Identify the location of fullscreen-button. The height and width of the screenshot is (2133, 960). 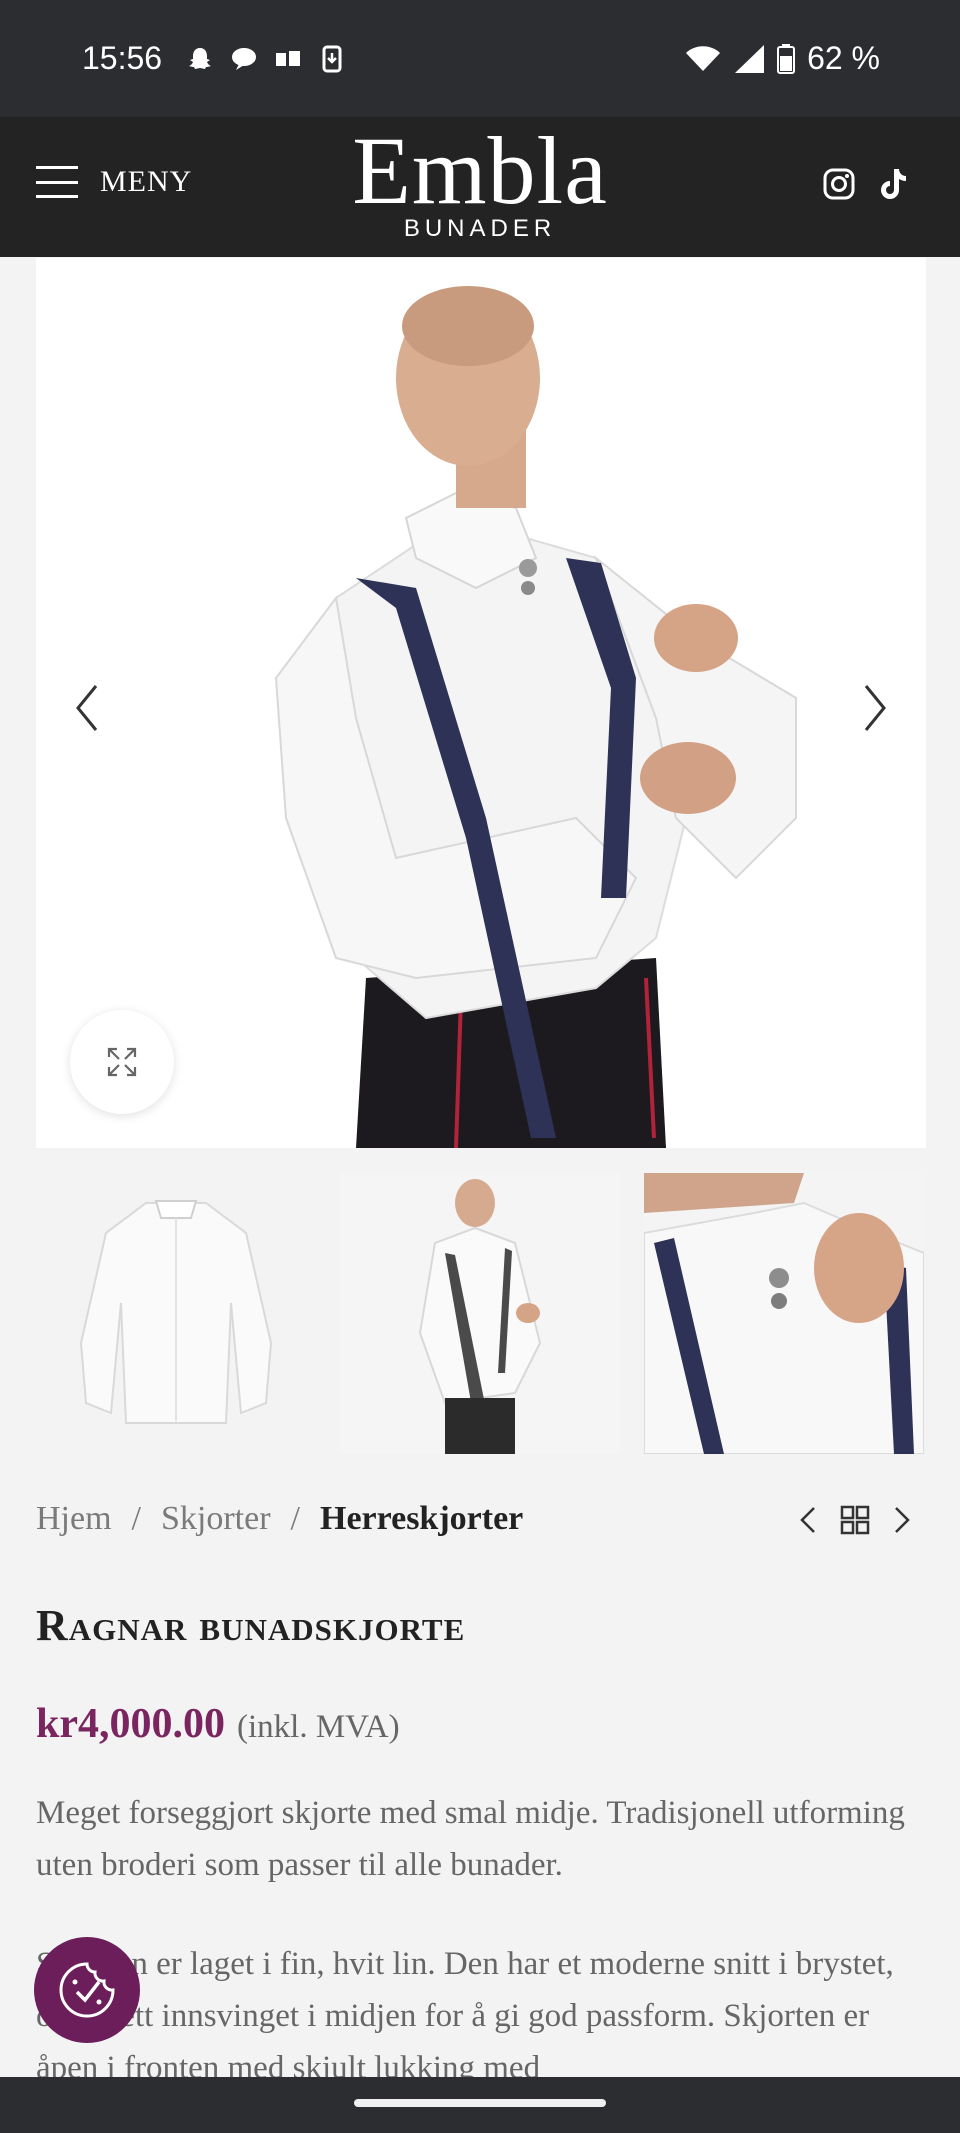
(122, 1062).